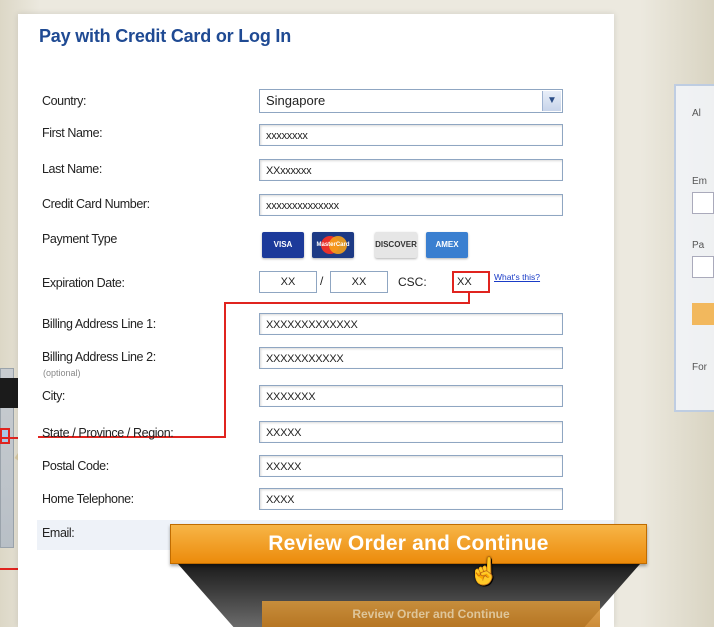  I want to click on review-order-button: Review Order and Continue, so click(408, 544).